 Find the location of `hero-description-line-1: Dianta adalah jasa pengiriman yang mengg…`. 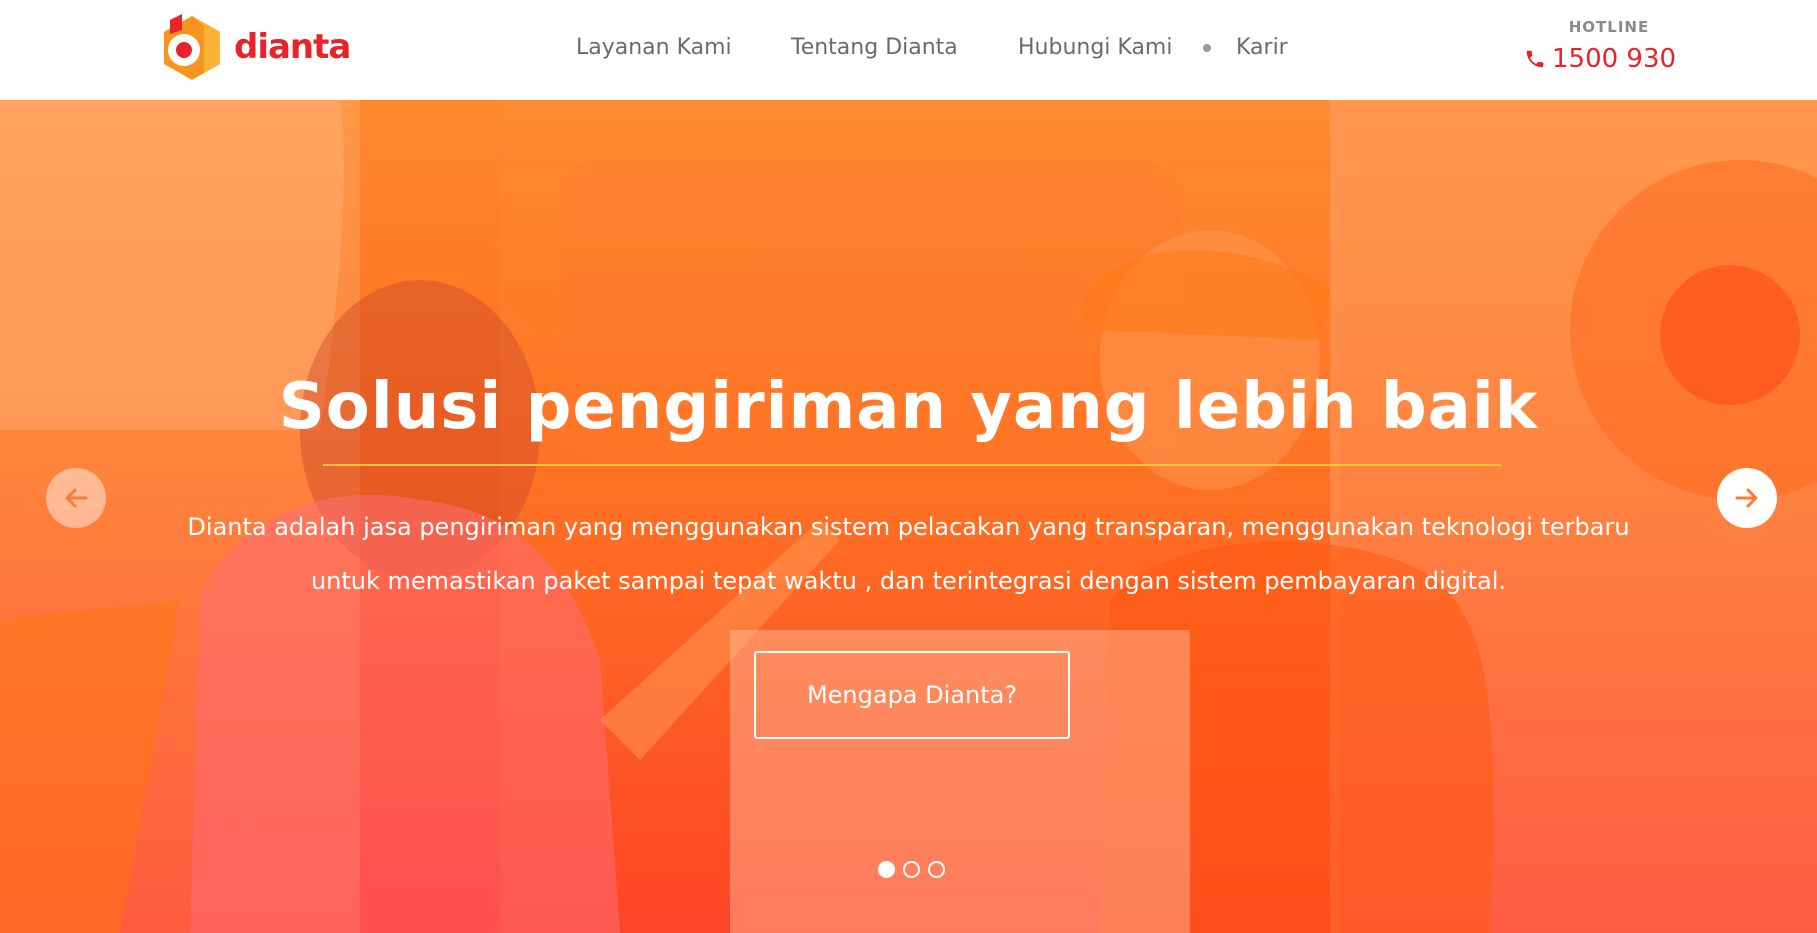

hero-description-line-1: Dianta adalah jasa pengiriman yang mengg… is located at coordinates (908, 527).